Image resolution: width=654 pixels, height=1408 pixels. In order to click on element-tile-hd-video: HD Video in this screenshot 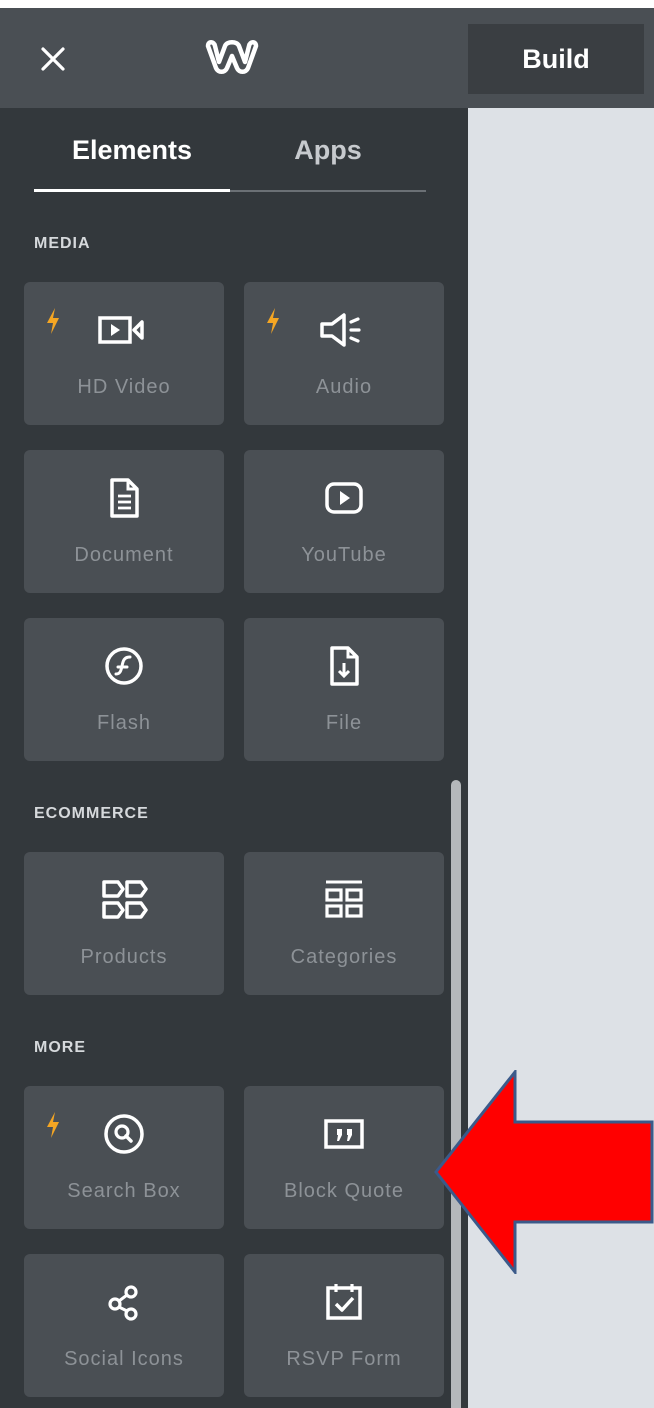, I will do `click(124, 353)`.